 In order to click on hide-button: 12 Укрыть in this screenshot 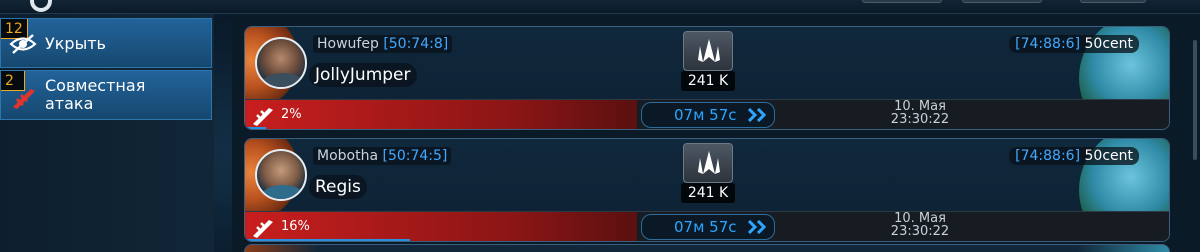, I will do `click(106, 43)`.